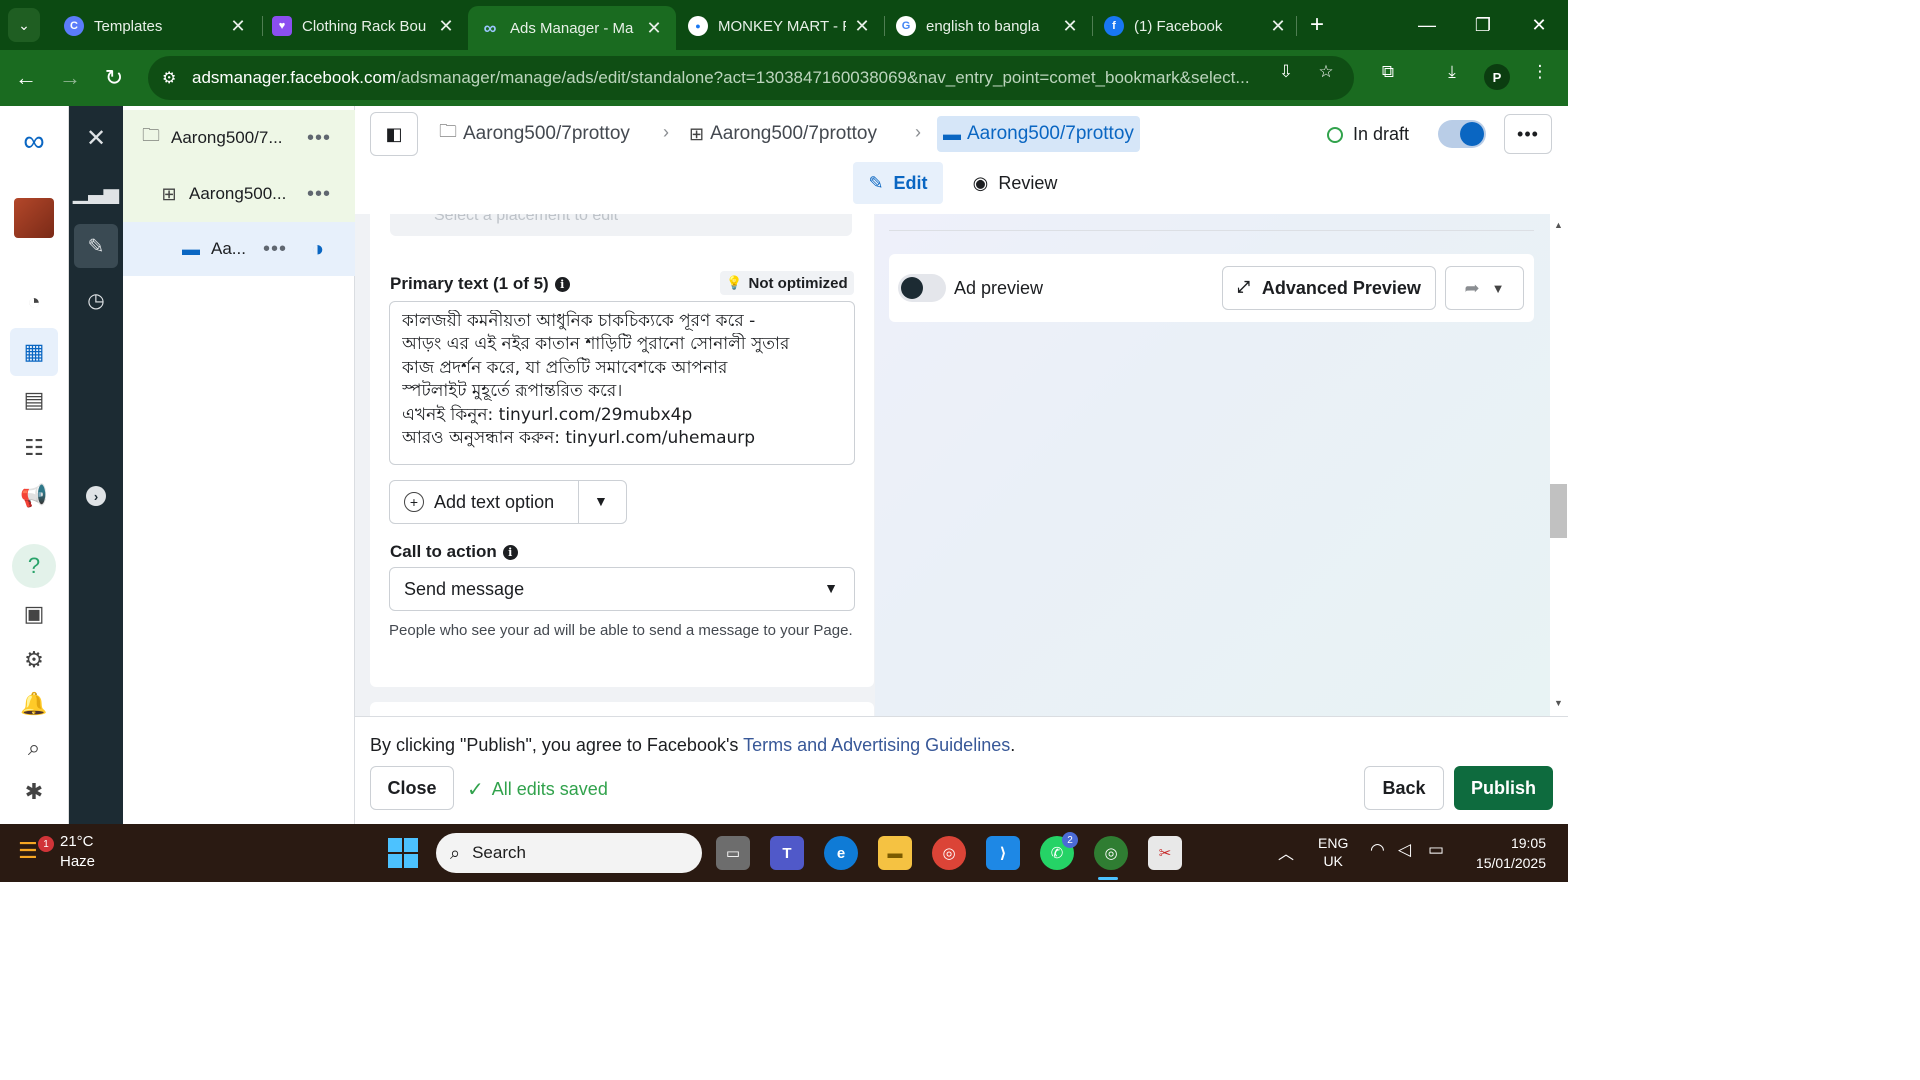 The height and width of the screenshot is (1080, 1920). What do you see at coordinates (34, 302) in the screenshot?
I see `dashboard-gauge-icon: ◔` at bounding box center [34, 302].